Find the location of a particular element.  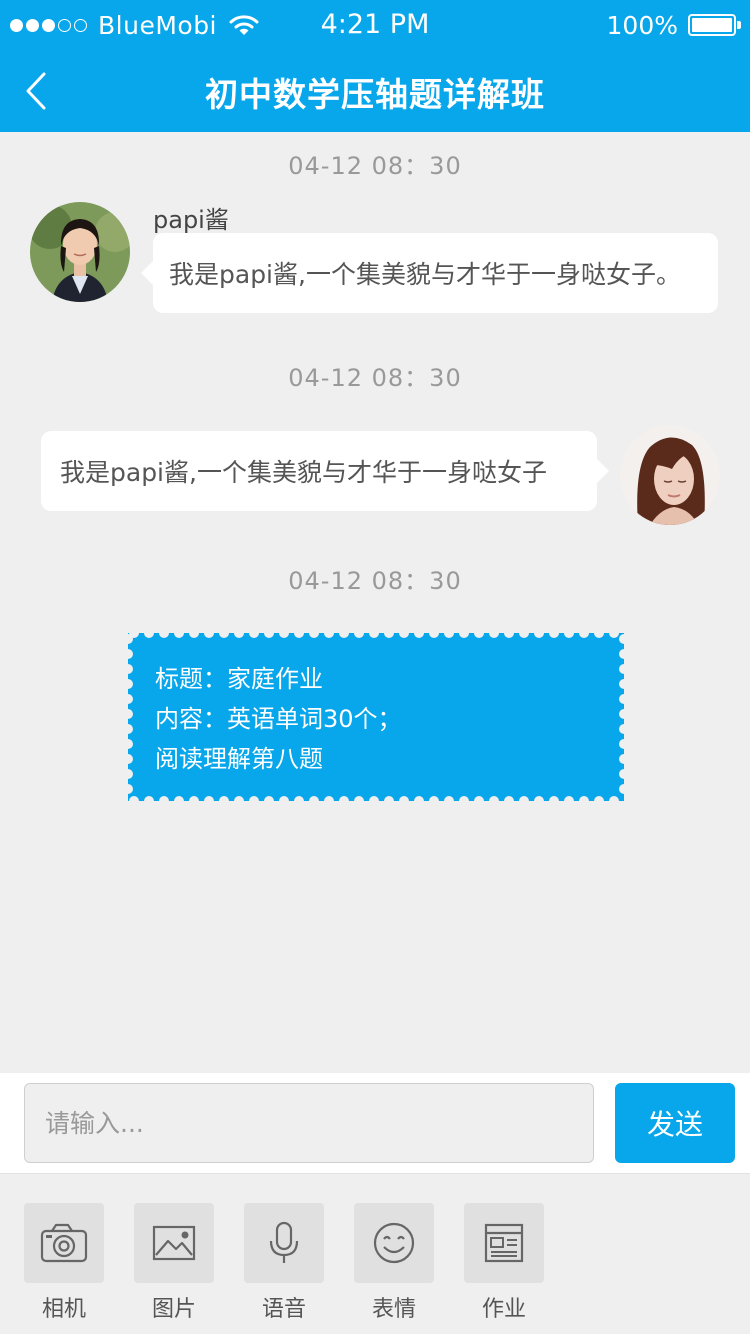

message-input is located at coordinates (309, 1123).